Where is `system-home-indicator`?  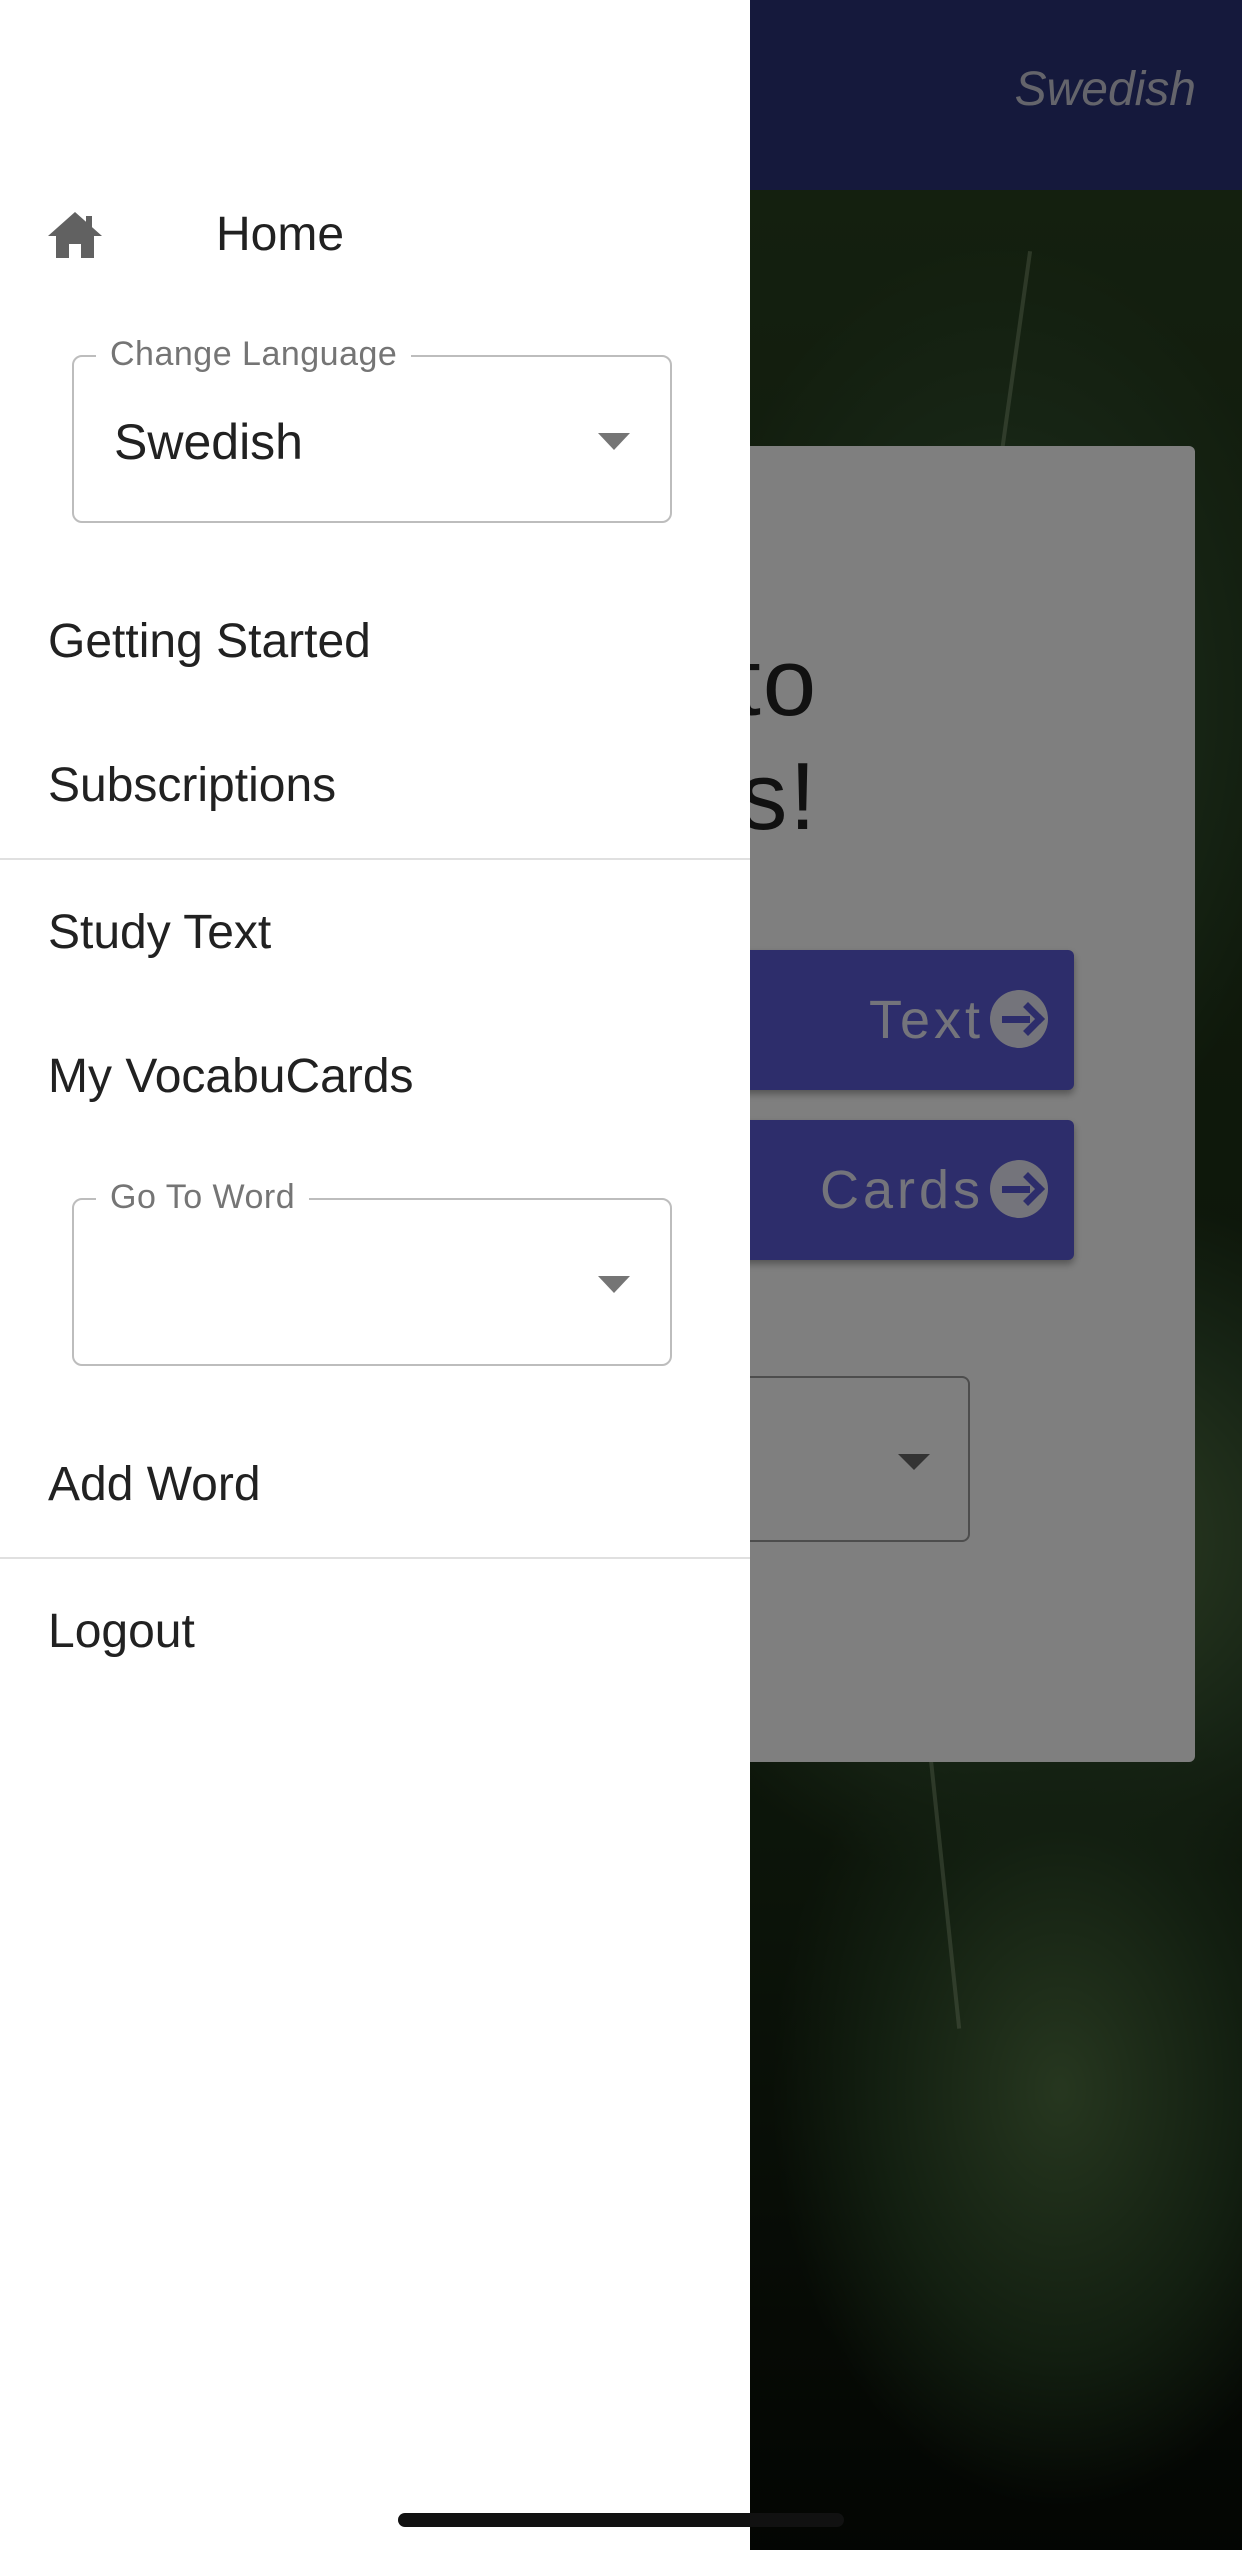 system-home-indicator is located at coordinates (621, 2520).